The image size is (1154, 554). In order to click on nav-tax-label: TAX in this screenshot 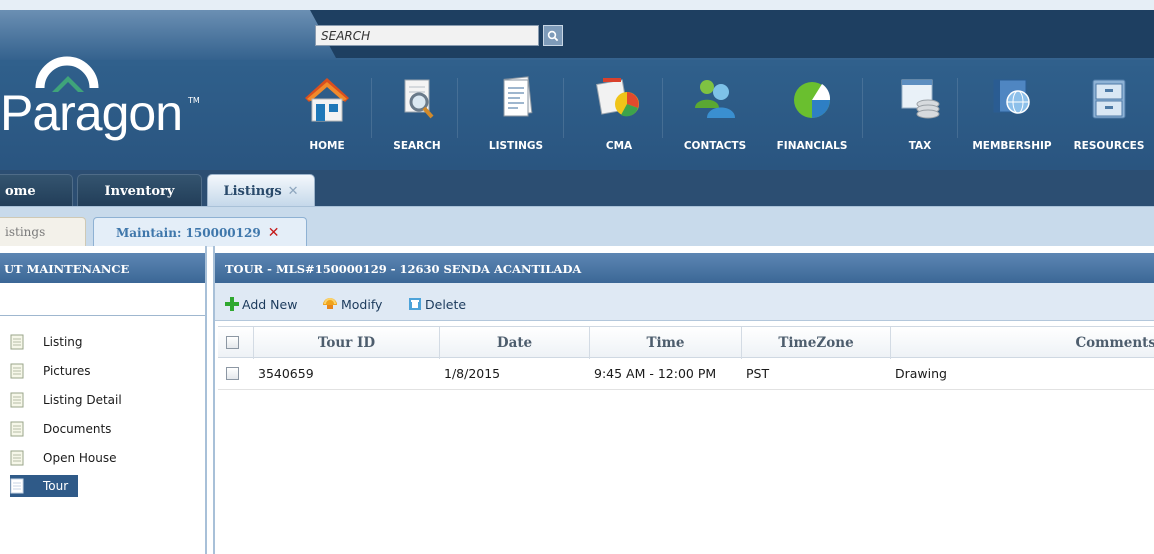, I will do `click(920, 146)`.